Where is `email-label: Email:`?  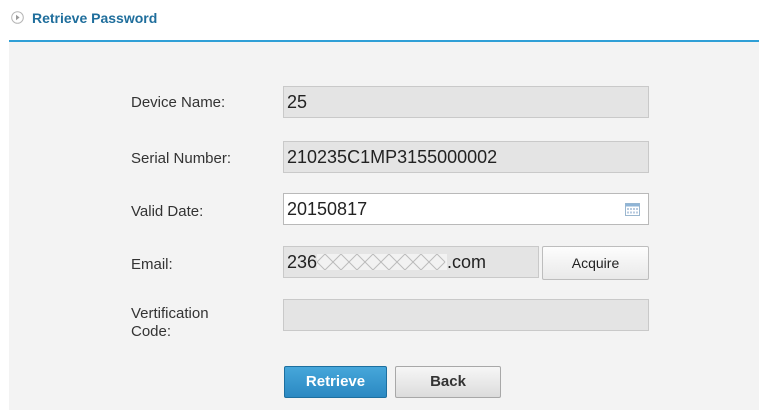
email-label: Email: is located at coordinates (152, 264).